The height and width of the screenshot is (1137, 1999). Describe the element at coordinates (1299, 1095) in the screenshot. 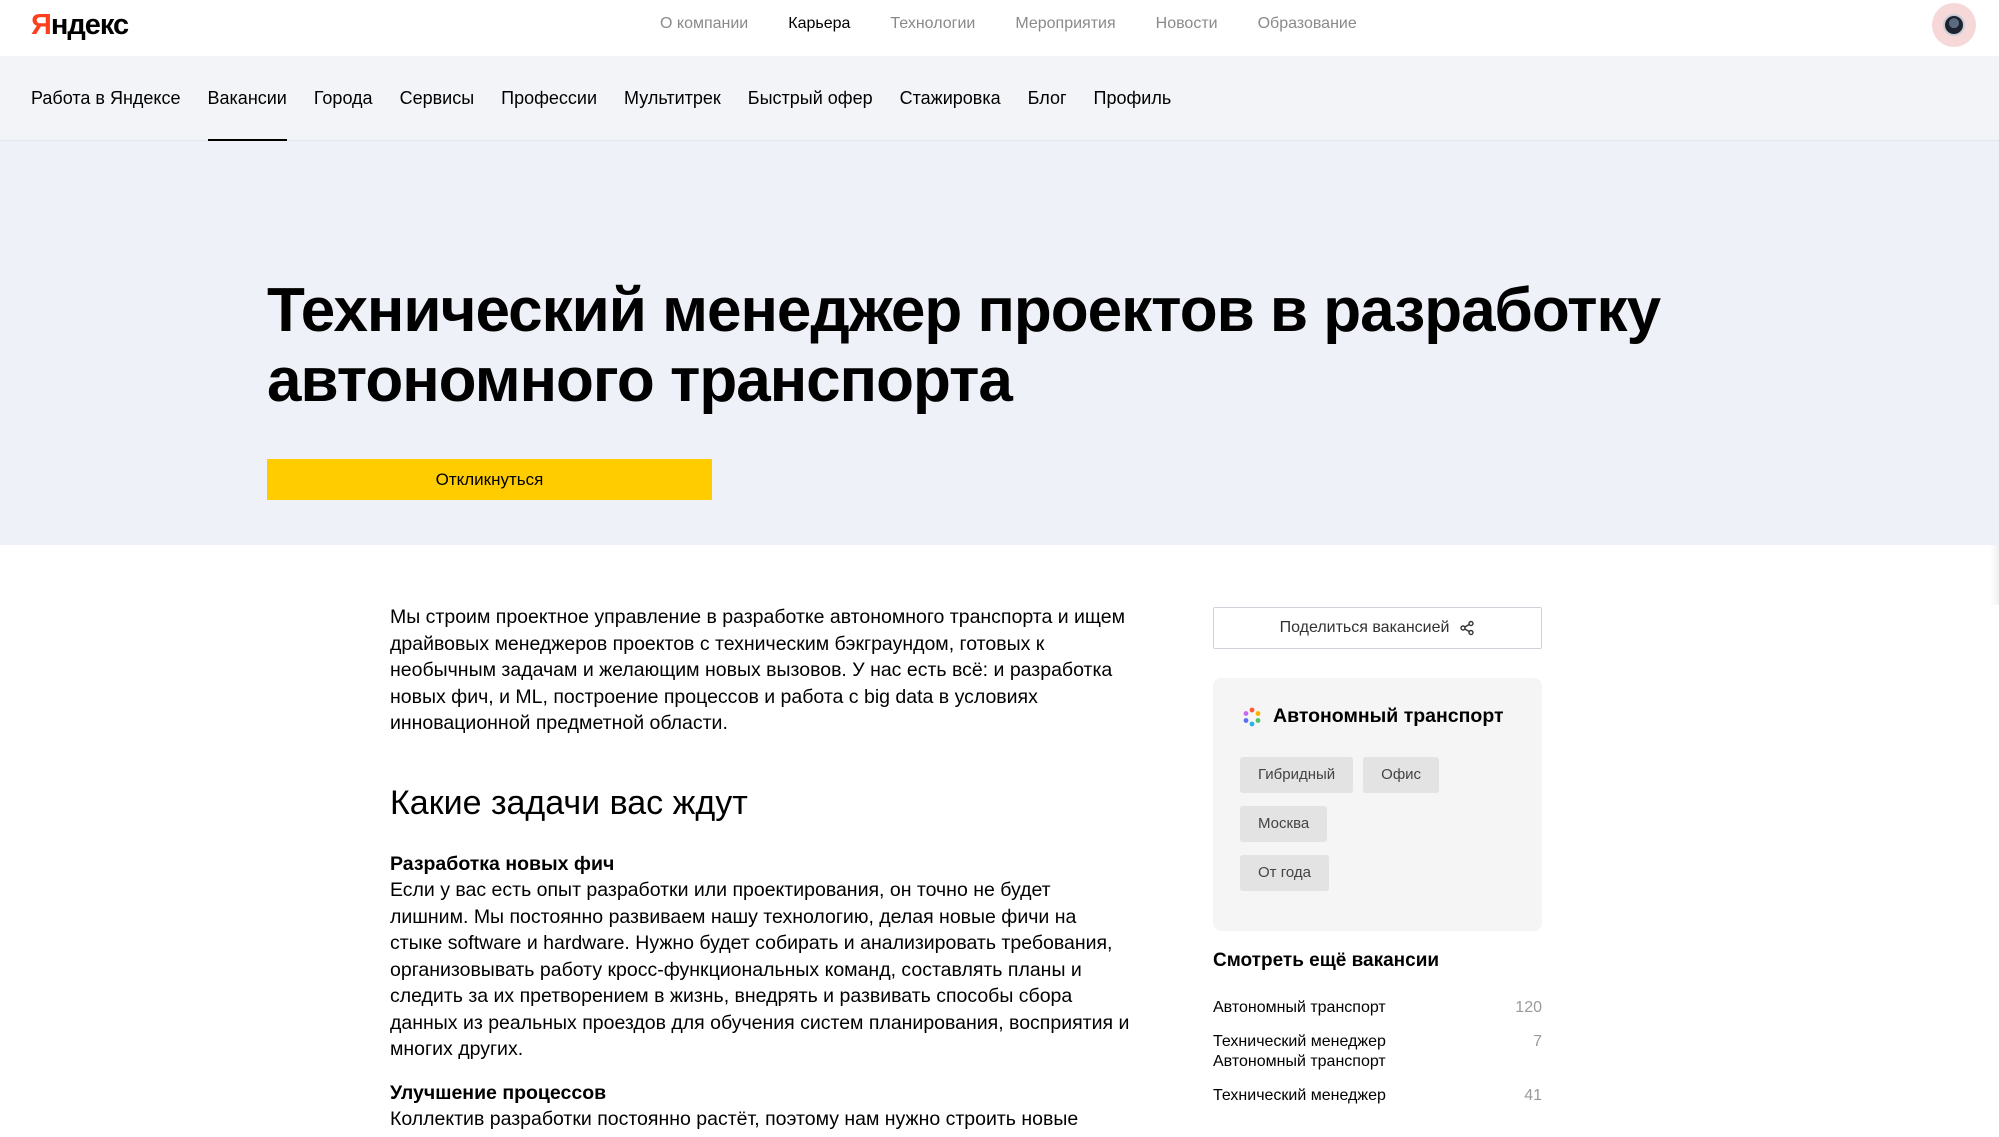

I see `more-item-label: Технический менеджер` at that location.